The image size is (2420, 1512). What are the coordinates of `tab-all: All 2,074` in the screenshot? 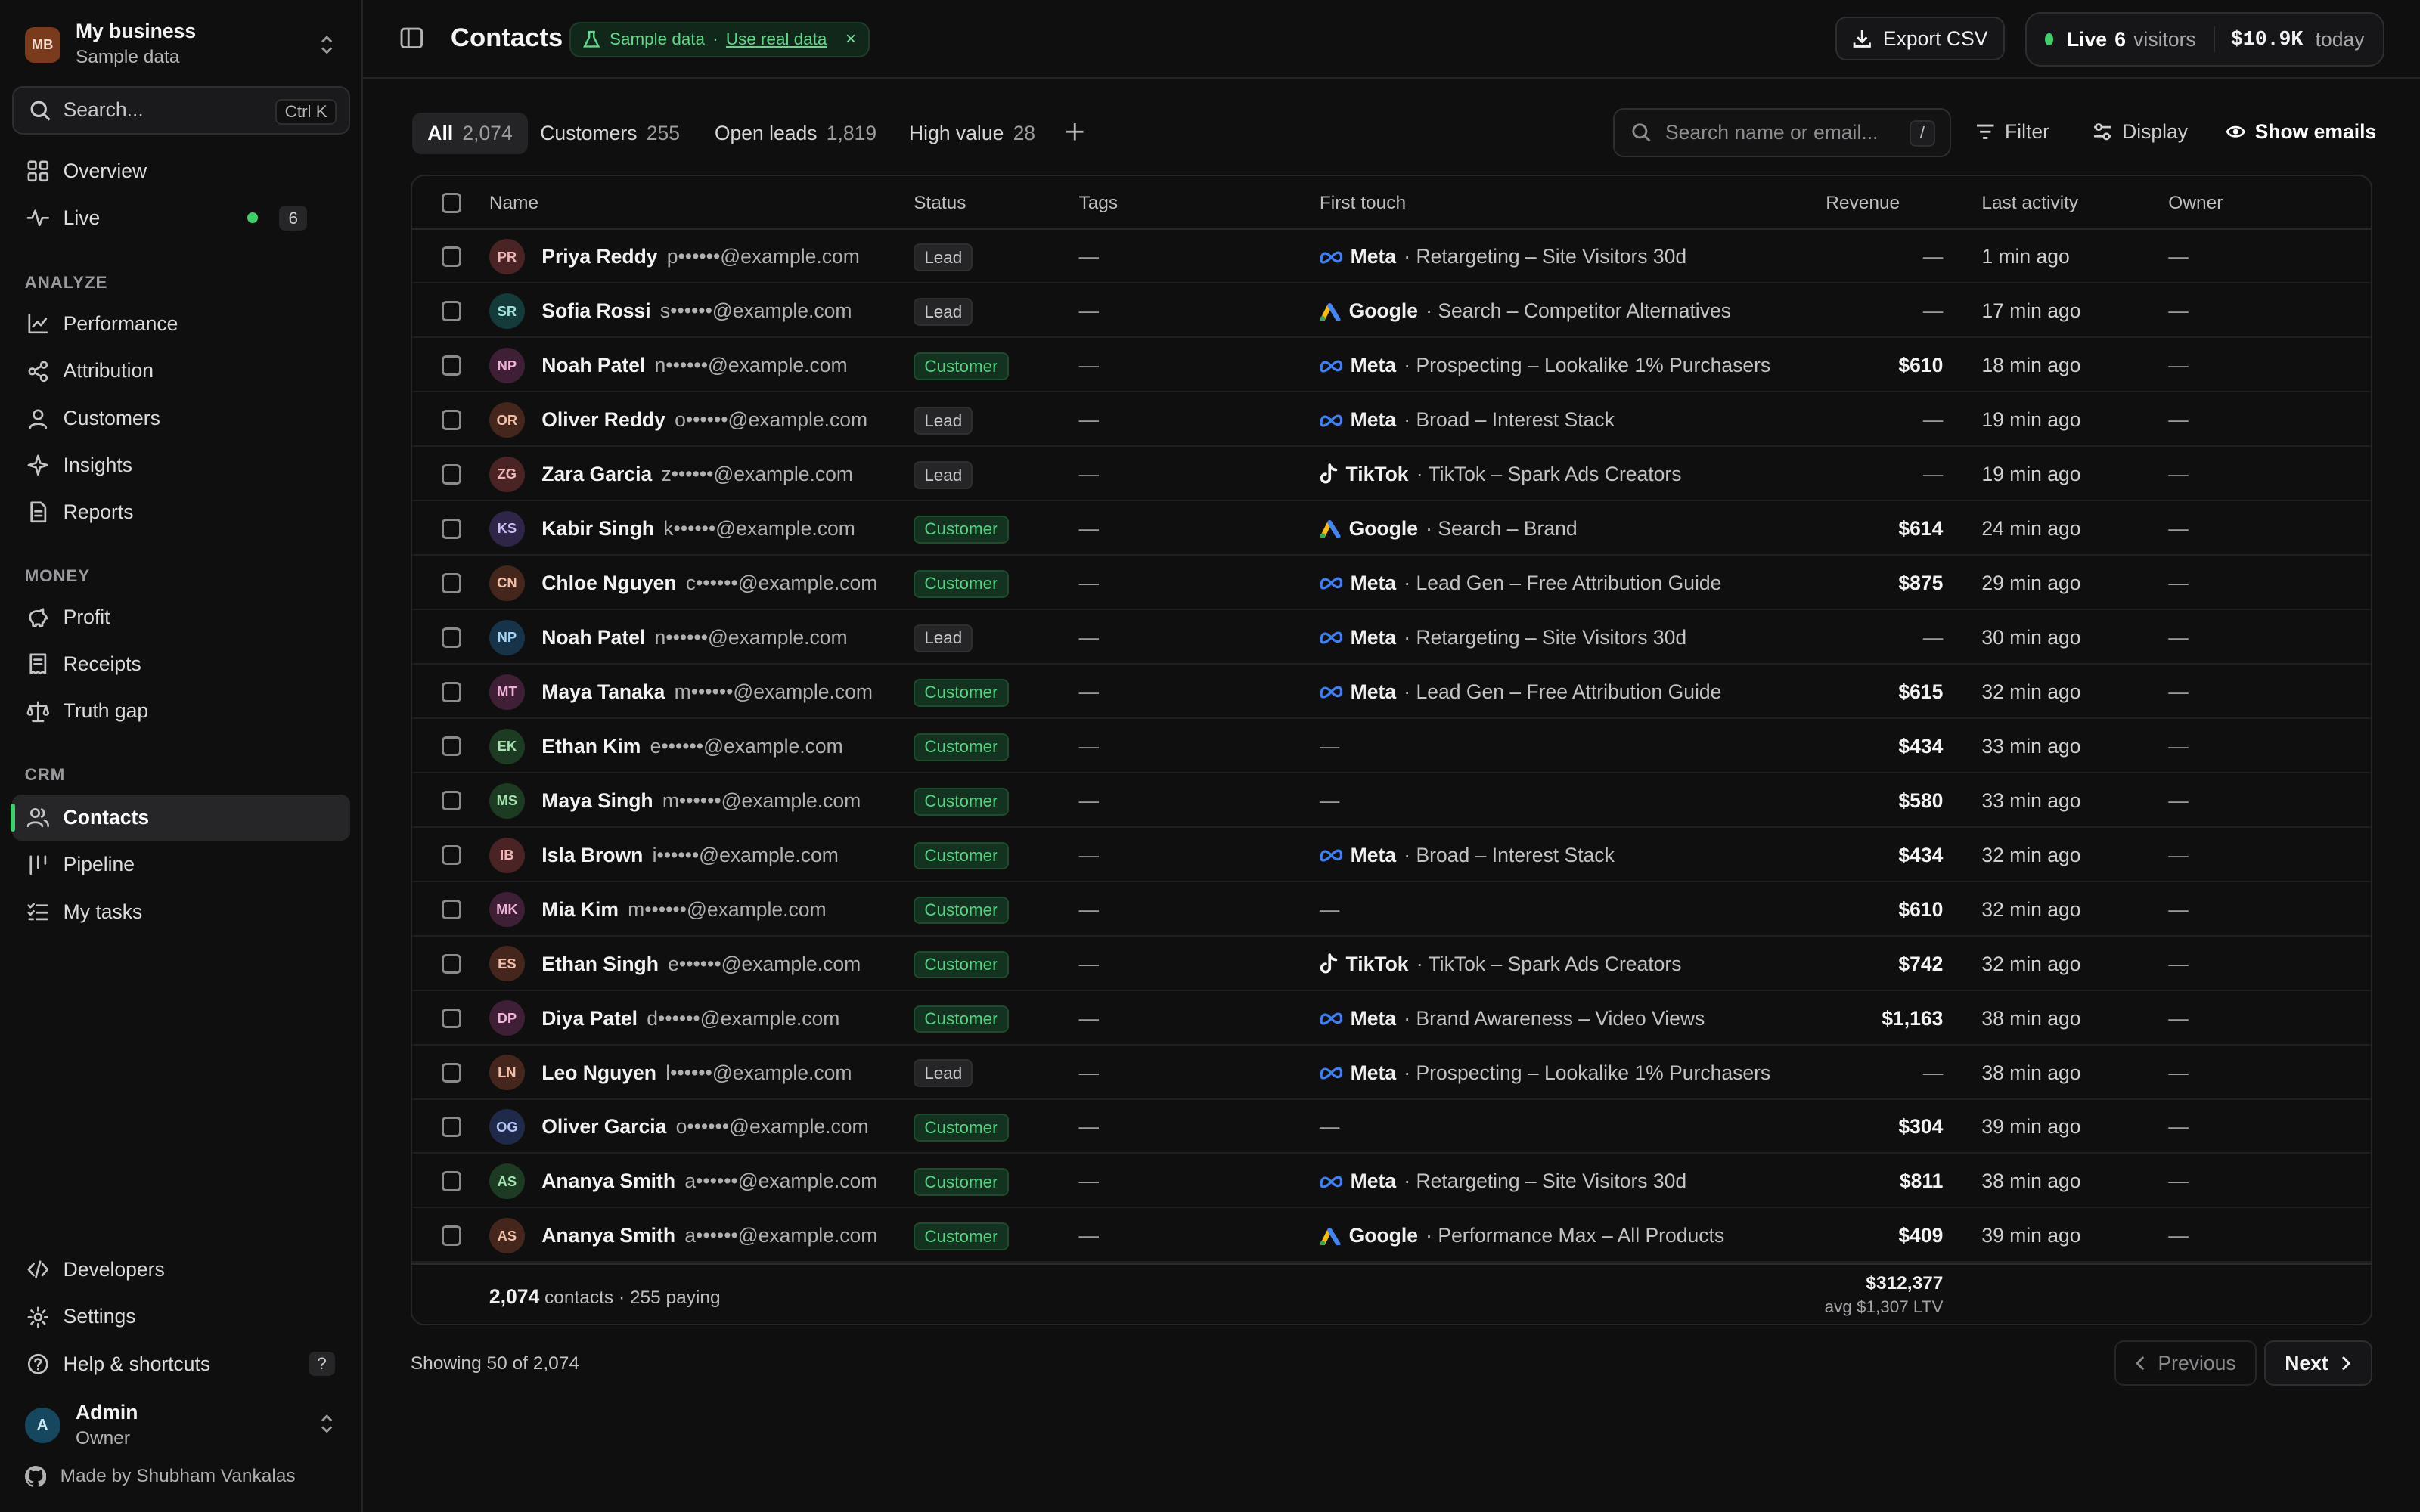 It's located at (470, 133).